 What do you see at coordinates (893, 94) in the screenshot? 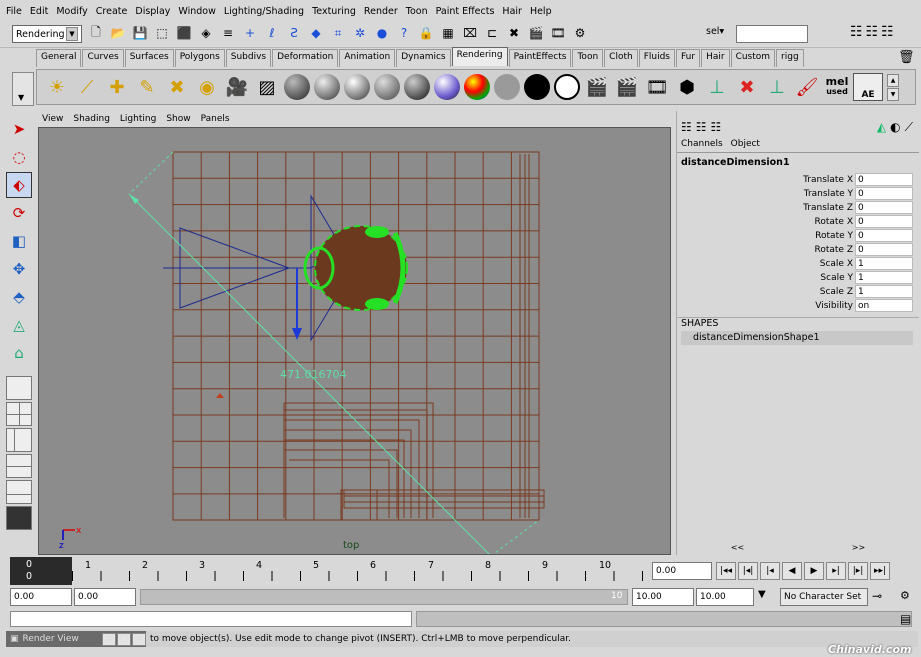
I see `shelf-scroll-down-icon: ▼` at bounding box center [893, 94].